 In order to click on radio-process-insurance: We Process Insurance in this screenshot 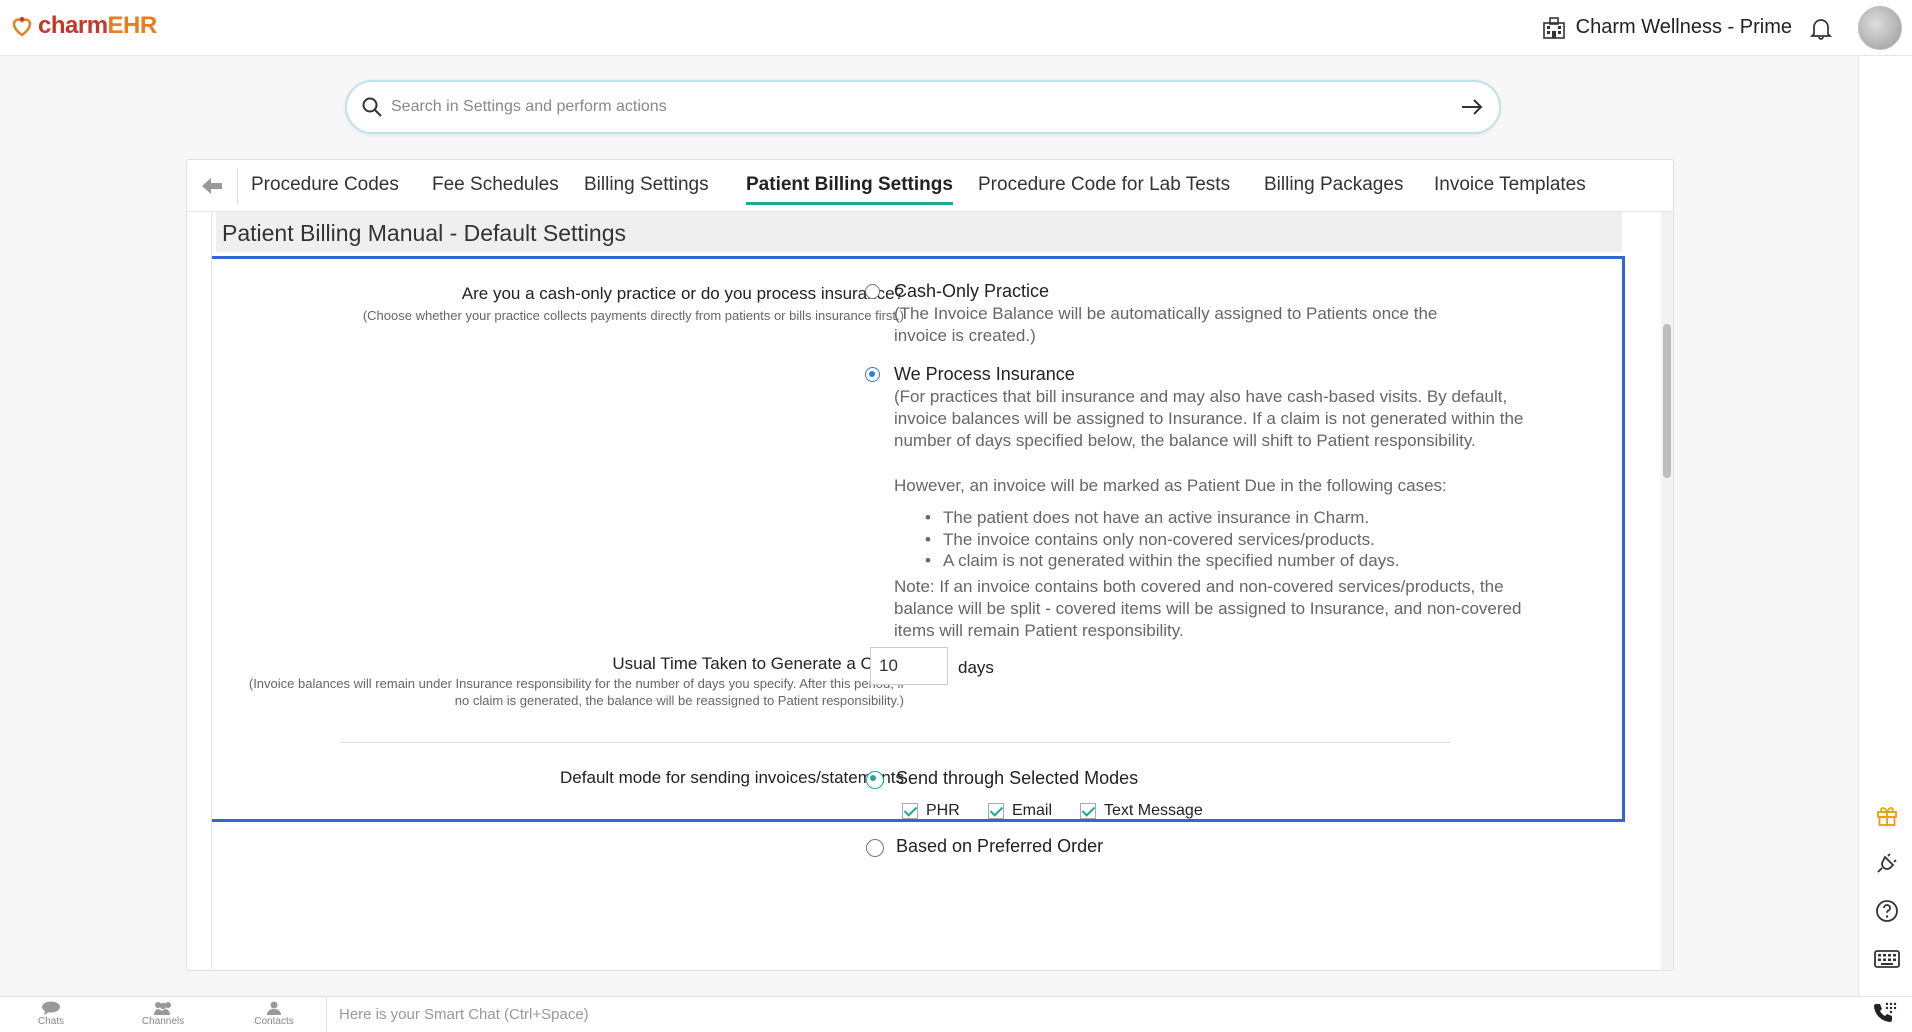, I will do `click(970, 374)`.